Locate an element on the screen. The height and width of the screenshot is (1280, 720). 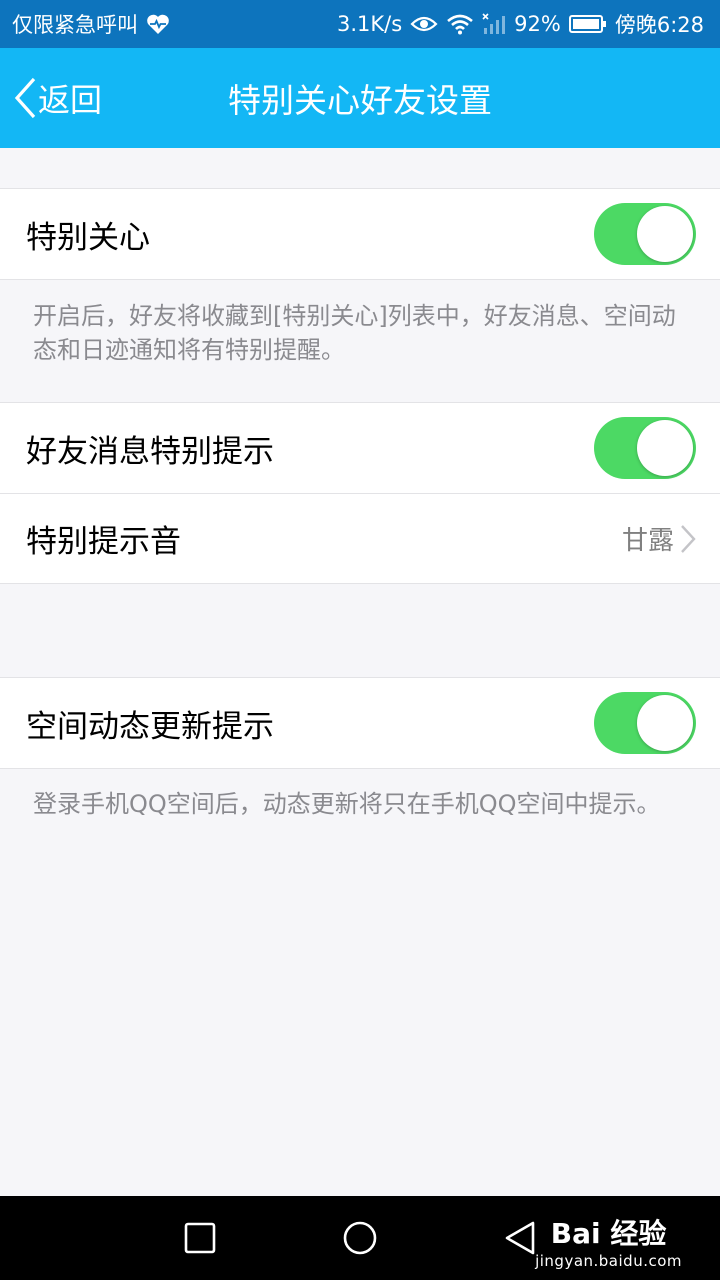
friend-alert-section: 好友消息特别提示 特别提示音 甘露 is located at coordinates (360, 493).